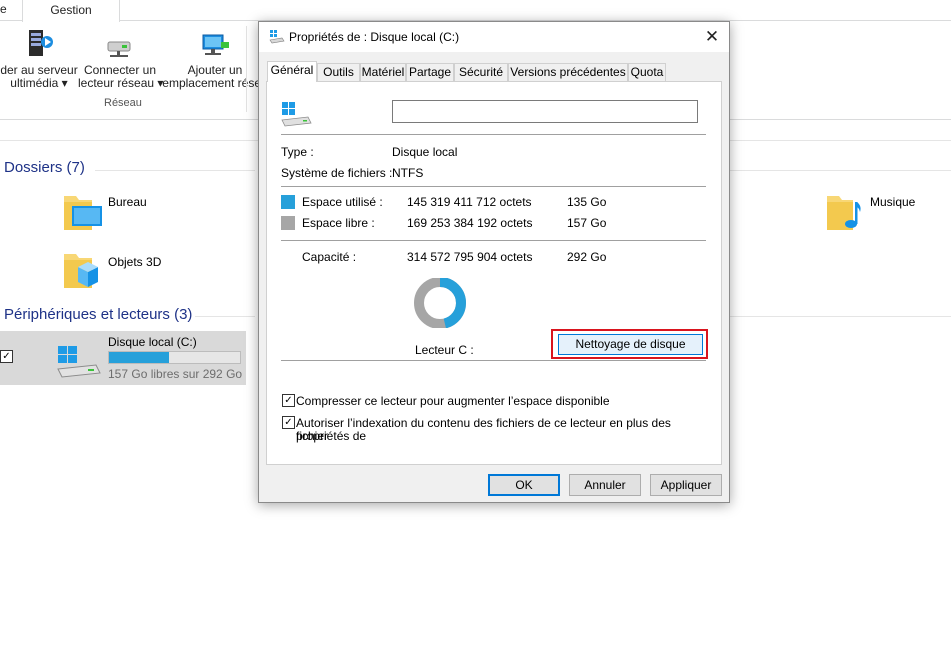 The width and height of the screenshot is (951, 663). What do you see at coordinates (3, 9) in the screenshot?
I see `ribbon-tab-partial: e` at bounding box center [3, 9].